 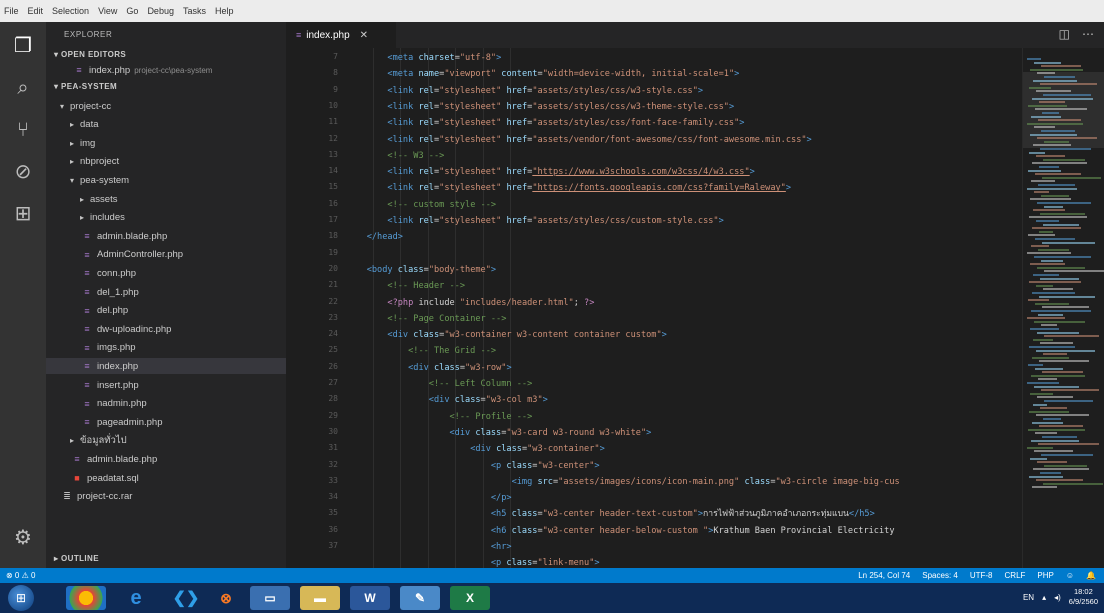 What do you see at coordinates (1070, 575) in the screenshot?
I see `smiley-icon: ☺` at bounding box center [1070, 575].